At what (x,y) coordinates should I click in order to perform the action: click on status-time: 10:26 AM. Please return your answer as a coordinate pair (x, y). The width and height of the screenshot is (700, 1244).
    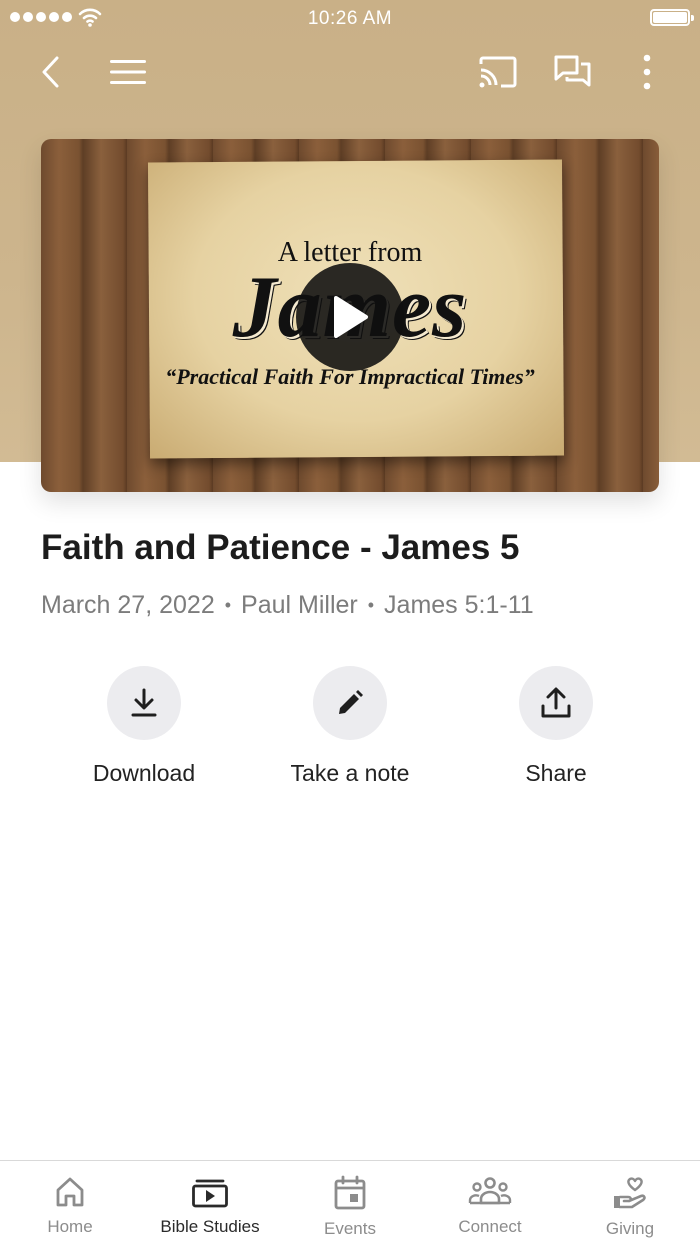
    Looking at the image, I should click on (350, 18).